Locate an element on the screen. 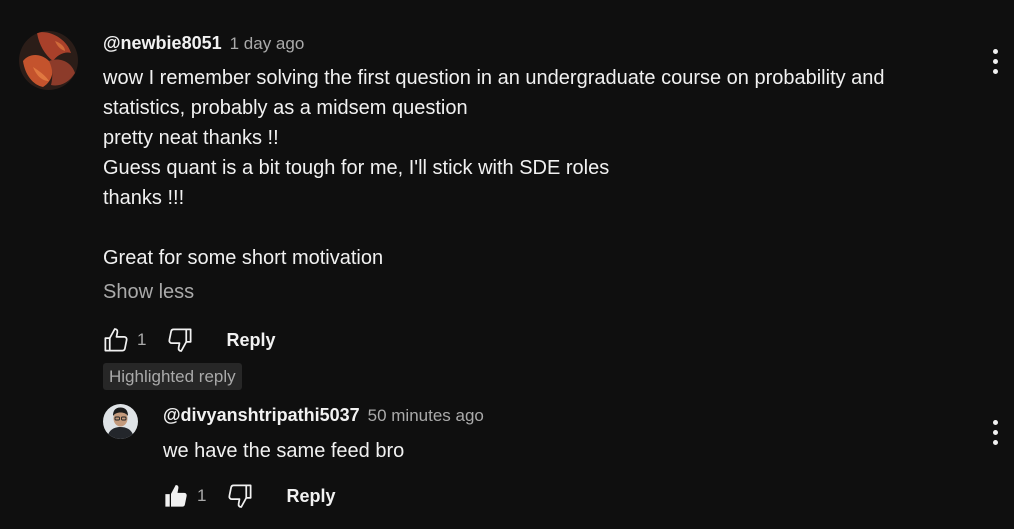  thumbs-up-icon is located at coordinates (116, 340).